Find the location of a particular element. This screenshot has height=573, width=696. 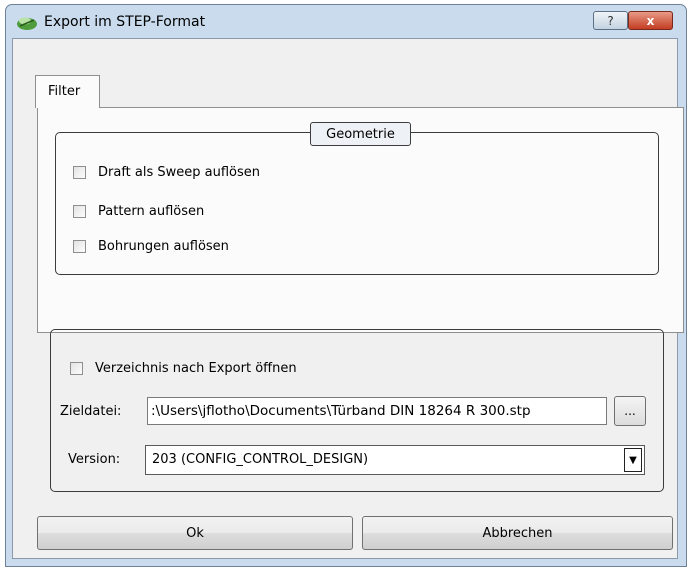

pattern-checkbox is located at coordinates (79, 211).